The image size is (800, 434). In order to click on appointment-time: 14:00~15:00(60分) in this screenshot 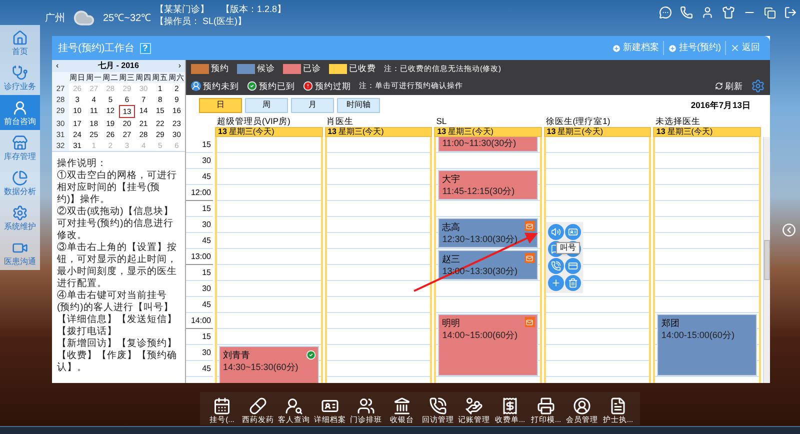, I will do `click(480, 335)`.